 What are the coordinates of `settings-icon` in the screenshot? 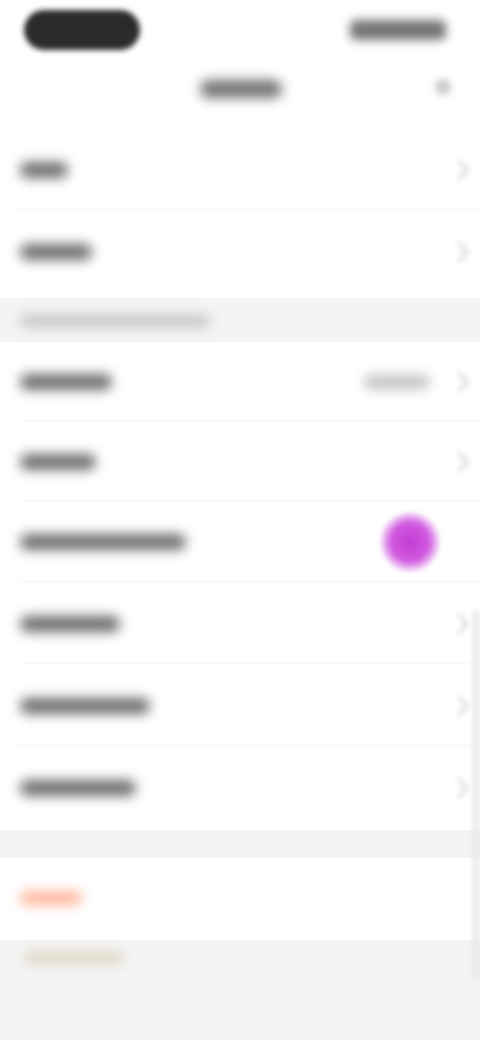 It's located at (443, 87).